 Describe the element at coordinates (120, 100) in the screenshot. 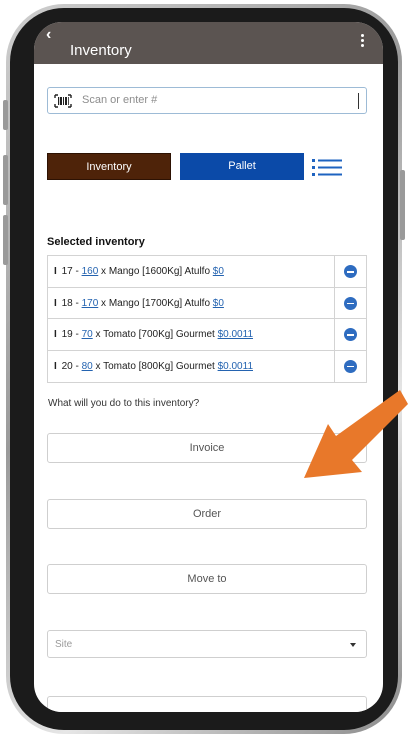

I see `scan-placeholder: Scan or enter #` at that location.